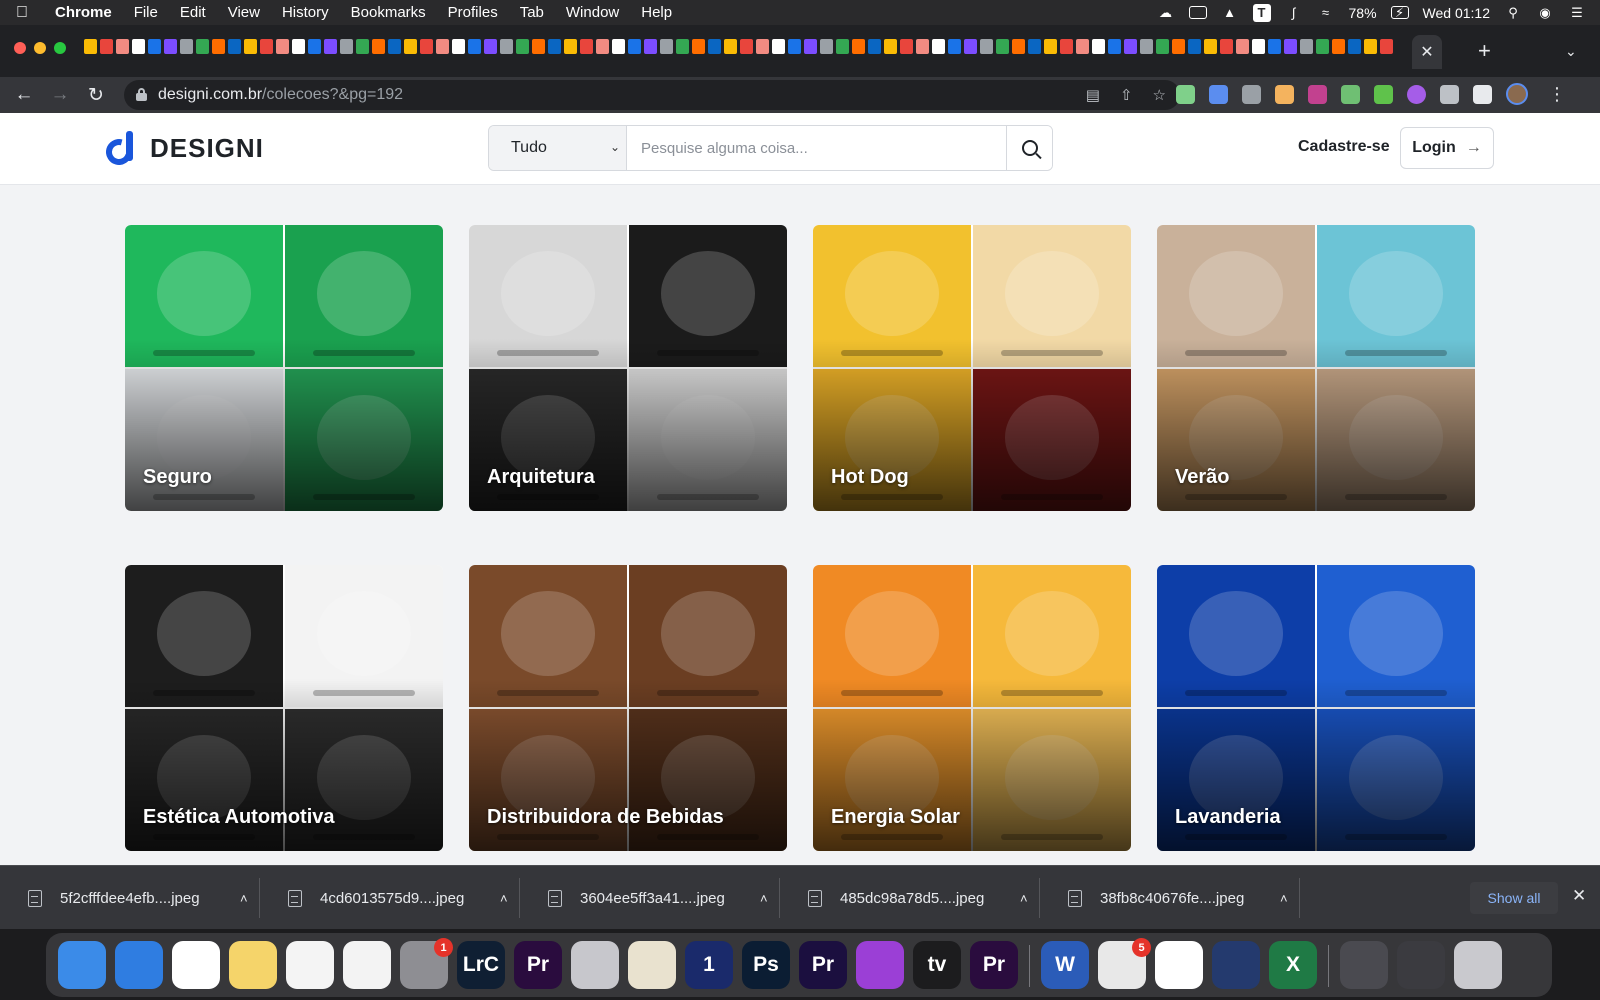  Describe the element at coordinates (816, 148) in the screenshot. I see `search-input` at that location.